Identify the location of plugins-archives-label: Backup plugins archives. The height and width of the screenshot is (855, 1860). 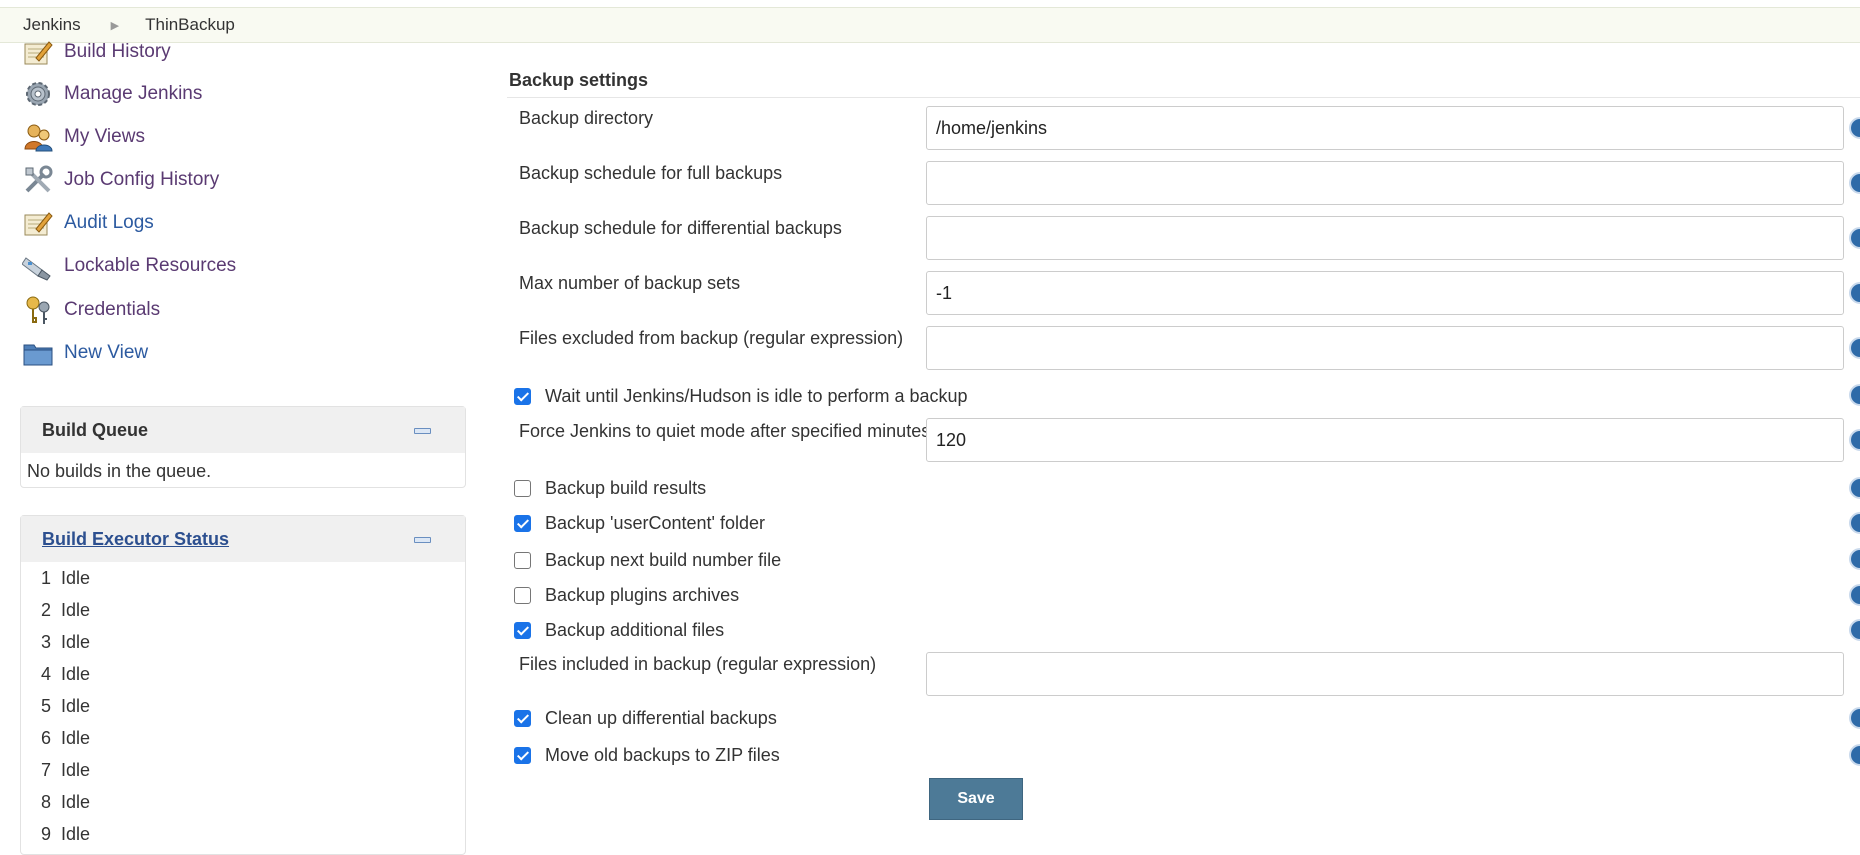
(642, 594).